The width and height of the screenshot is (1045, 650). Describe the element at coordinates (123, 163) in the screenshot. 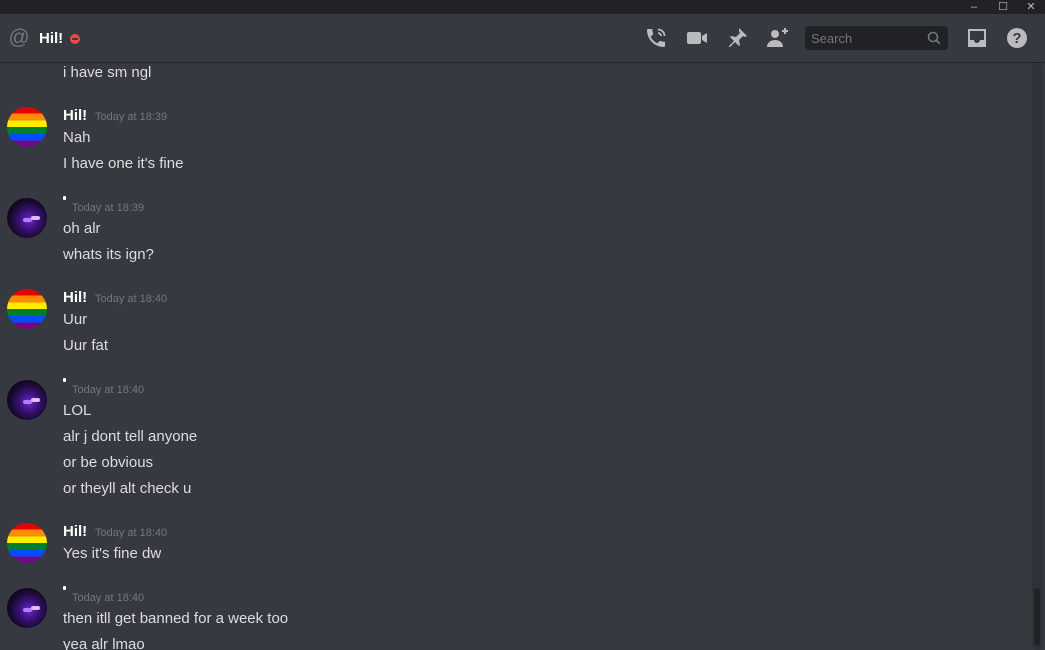

I see `message-text: I have one it's fine` at that location.